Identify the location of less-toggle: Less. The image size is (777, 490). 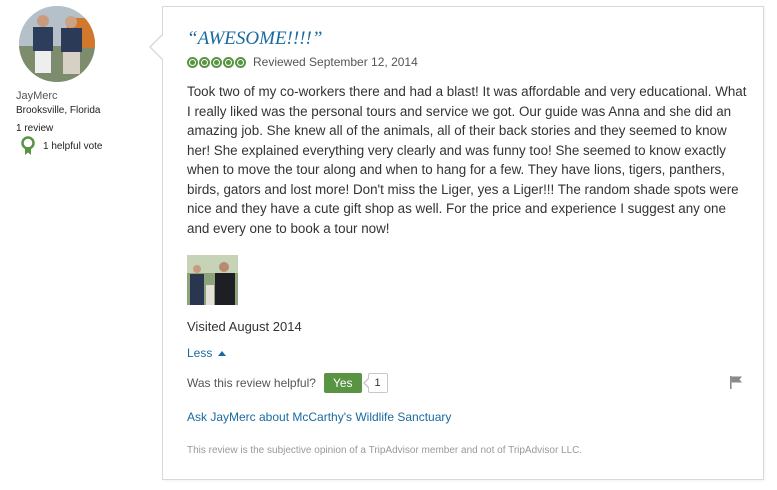
(207, 353).